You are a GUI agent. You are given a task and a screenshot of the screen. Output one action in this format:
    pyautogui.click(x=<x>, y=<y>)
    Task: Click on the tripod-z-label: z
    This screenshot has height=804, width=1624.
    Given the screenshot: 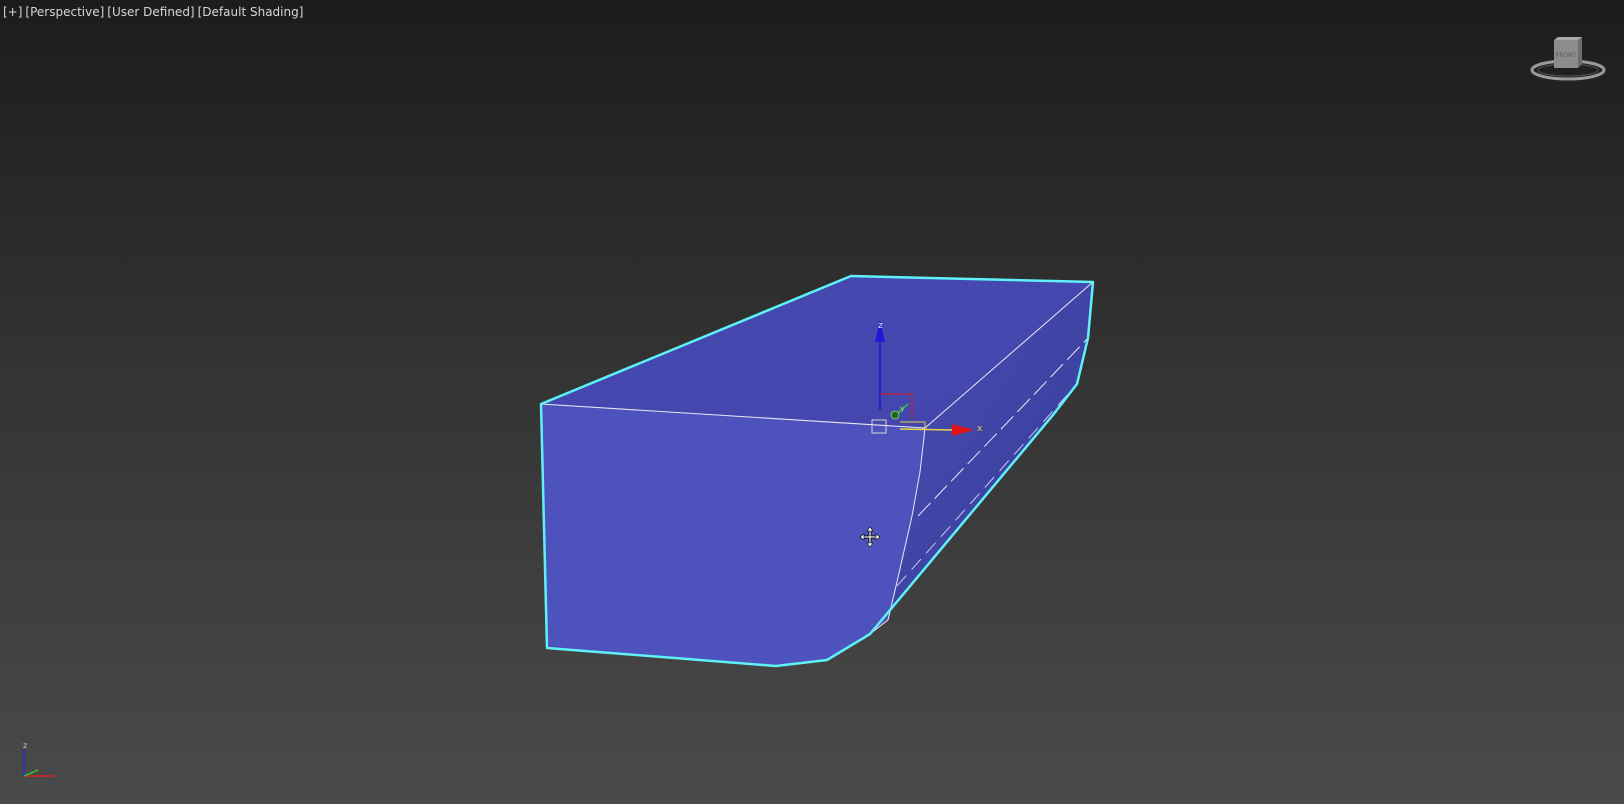 What is the action you would take?
    pyautogui.click(x=25, y=745)
    